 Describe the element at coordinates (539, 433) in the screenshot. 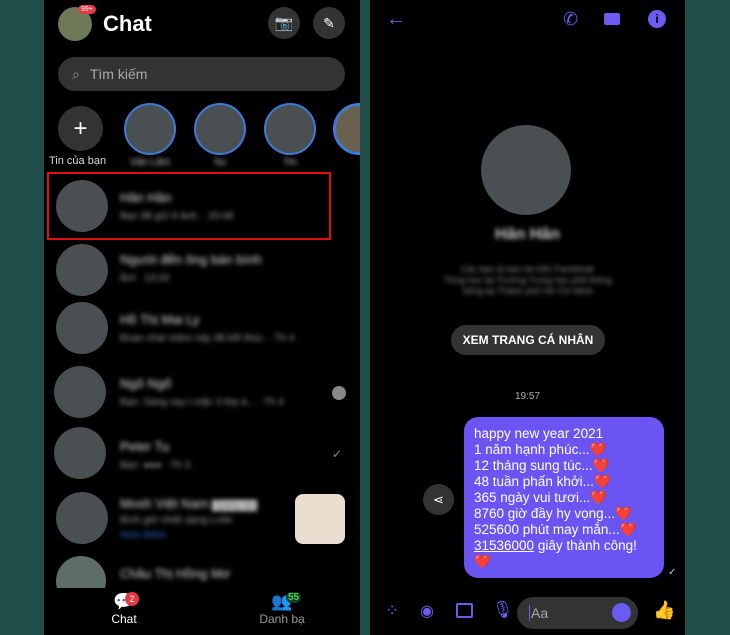

I see `message-line: happy new year 2021` at that location.